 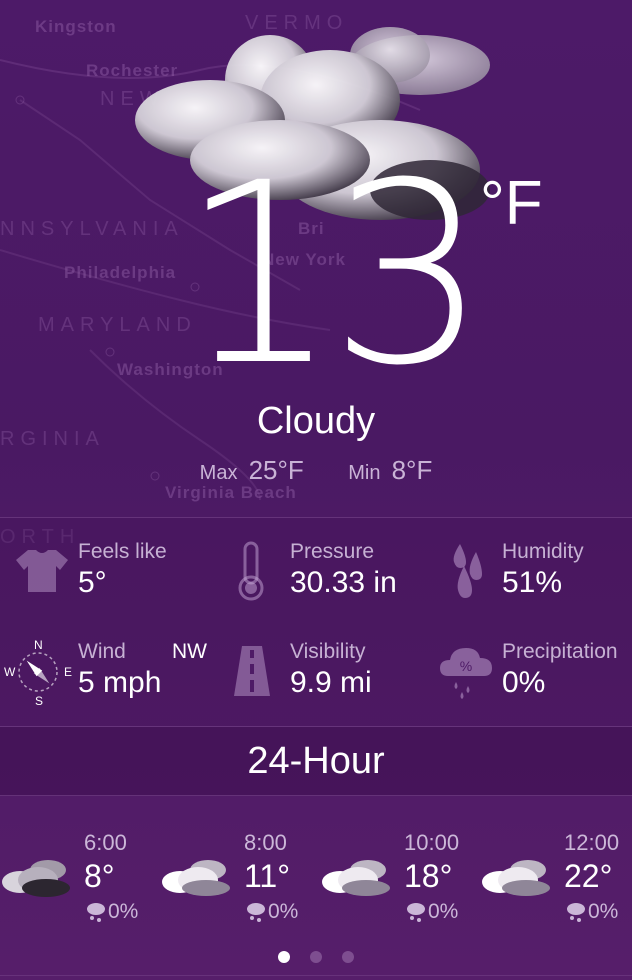 I want to click on page-indicator, so click(x=316, y=959).